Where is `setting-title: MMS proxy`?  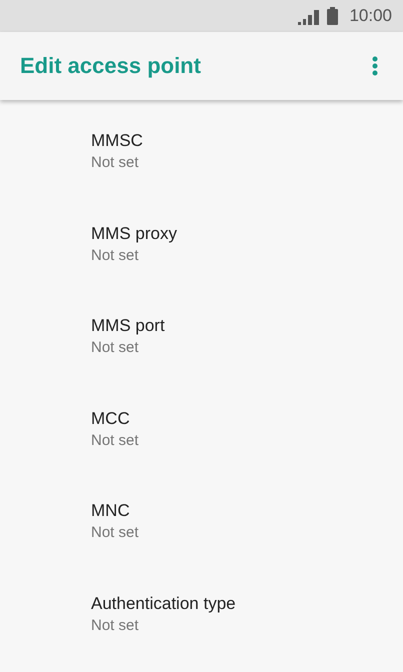 setting-title: MMS proxy is located at coordinates (134, 233).